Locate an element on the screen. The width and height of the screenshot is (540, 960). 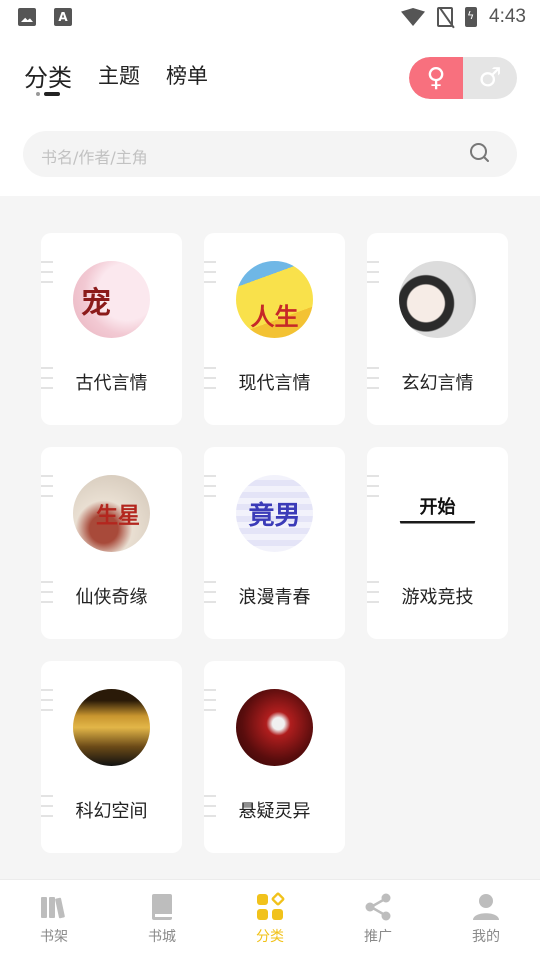
female-button: ♀ is located at coordinates (436, 78).